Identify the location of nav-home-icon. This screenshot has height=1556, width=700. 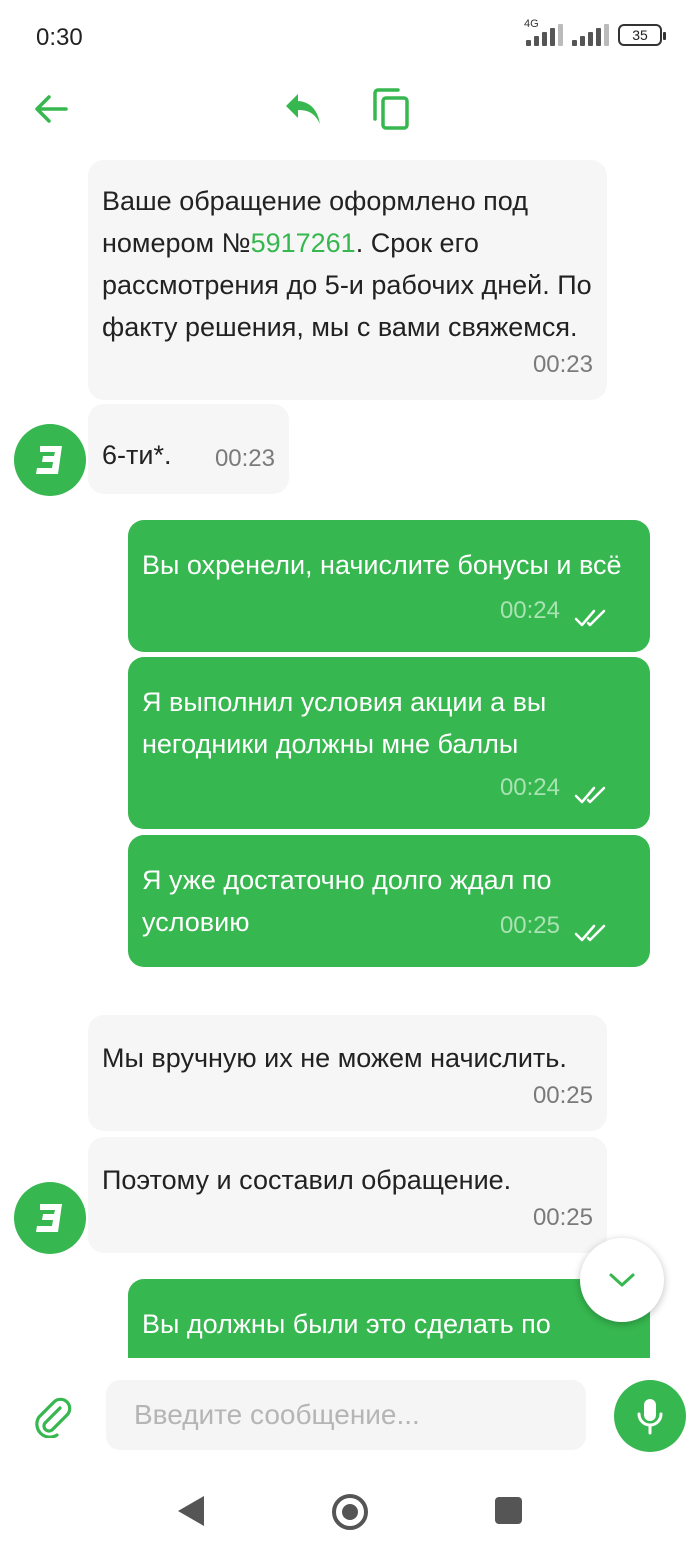
(350, 1512).